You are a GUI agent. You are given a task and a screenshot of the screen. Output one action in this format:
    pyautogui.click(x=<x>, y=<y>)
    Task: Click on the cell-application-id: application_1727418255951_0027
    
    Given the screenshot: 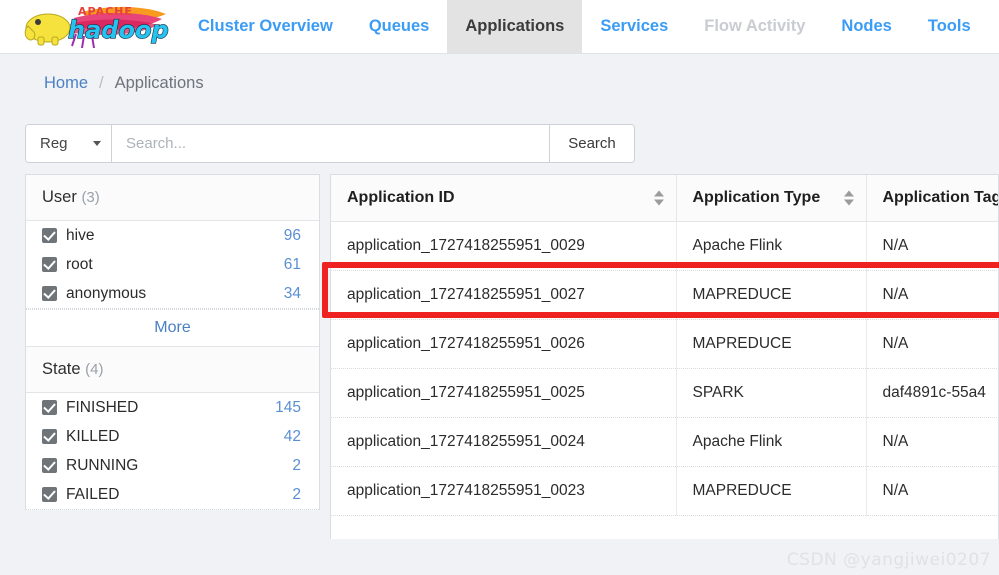 What is the action you would take?
    pyautogui.click(x=504, y=295)
    